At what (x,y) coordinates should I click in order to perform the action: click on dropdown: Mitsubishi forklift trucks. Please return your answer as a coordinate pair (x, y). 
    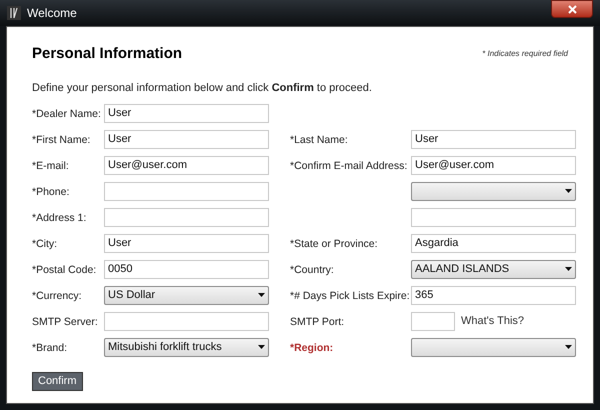
    Looking at the image, I should click on (186, 347).